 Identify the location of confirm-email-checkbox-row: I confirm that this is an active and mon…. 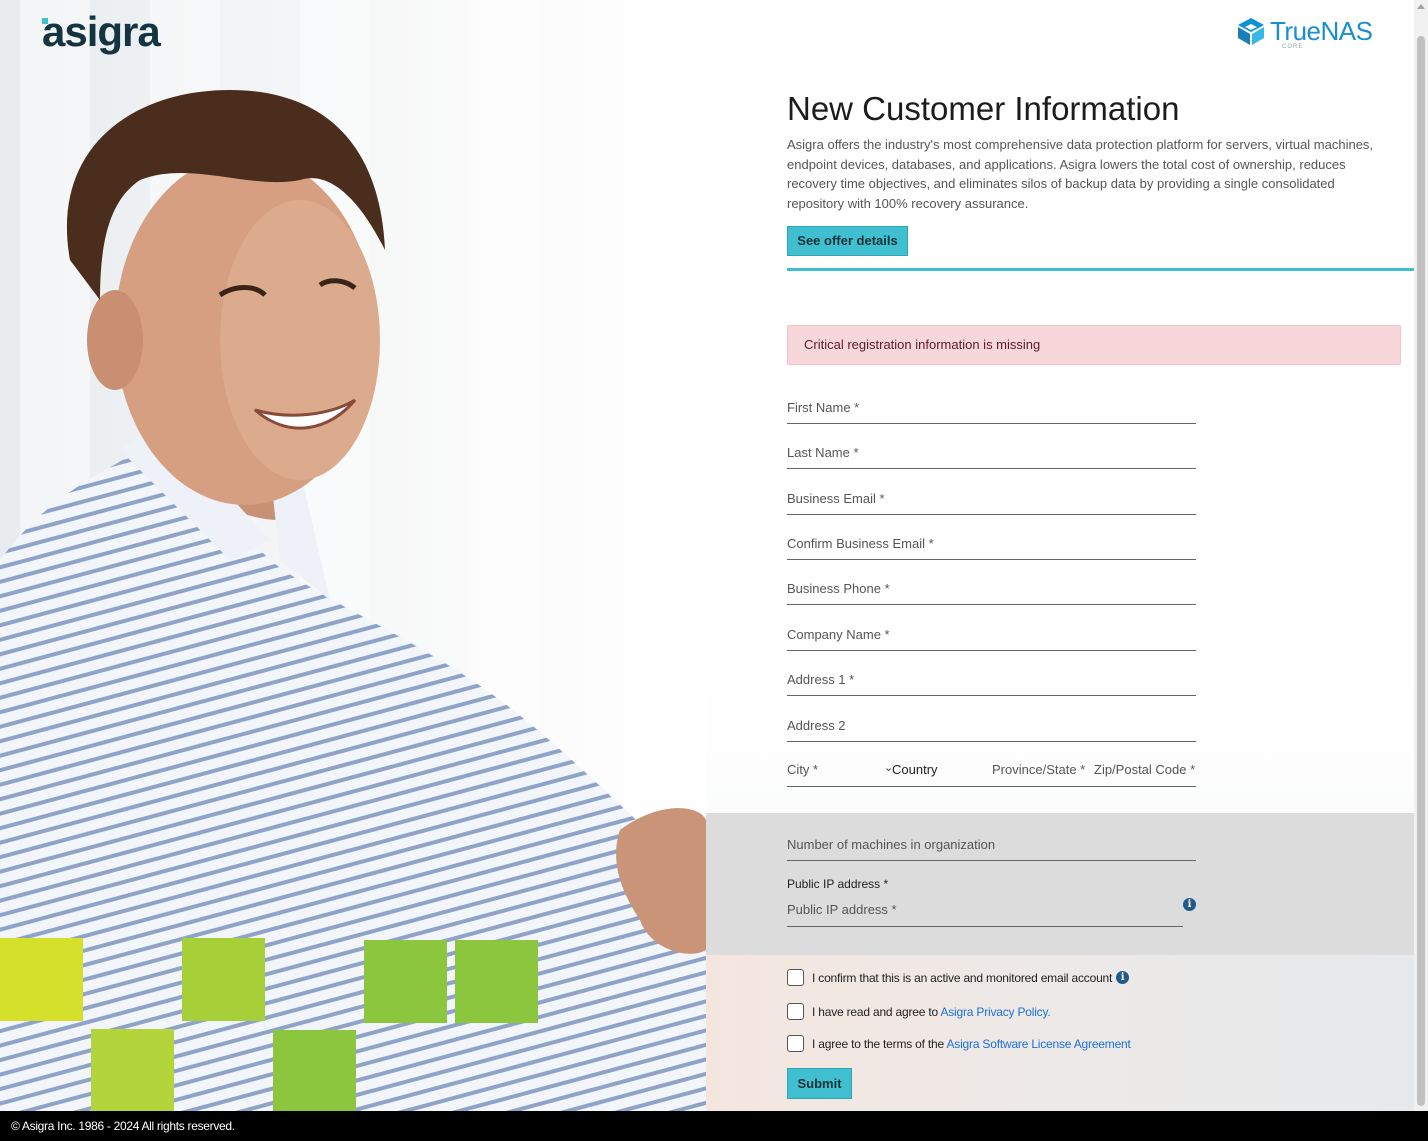
(958, 977).